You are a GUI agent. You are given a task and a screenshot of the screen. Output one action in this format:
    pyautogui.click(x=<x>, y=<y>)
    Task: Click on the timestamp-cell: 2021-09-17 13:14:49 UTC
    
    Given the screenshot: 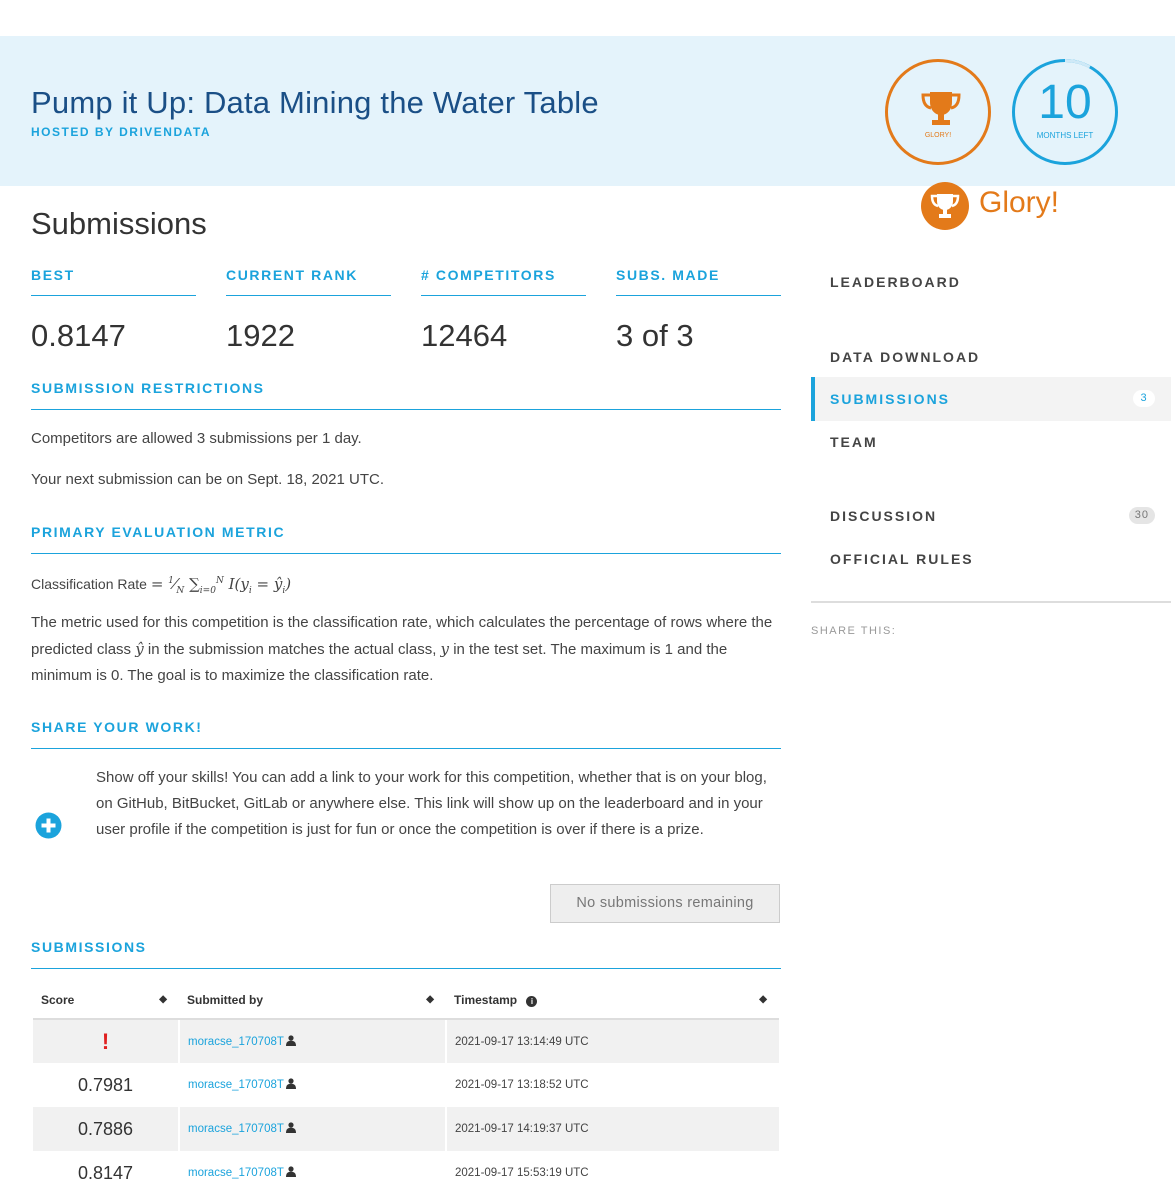 What is the action you would take?
    pyautogui.click(x=612, y=1041)
    